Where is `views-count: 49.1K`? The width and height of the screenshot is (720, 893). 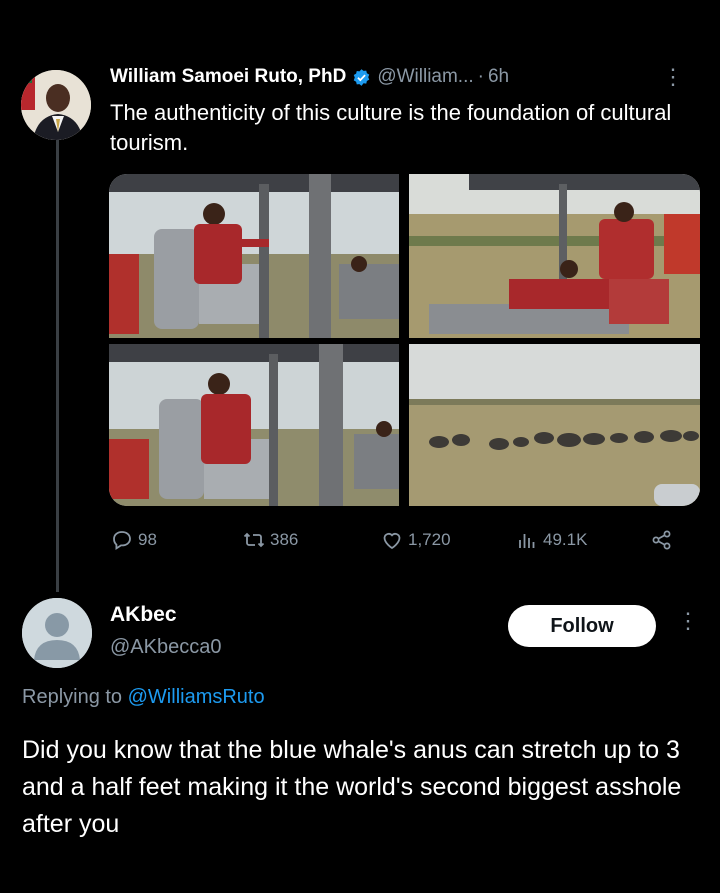 views-count: 49.1K is located at coordinates (565, 539).